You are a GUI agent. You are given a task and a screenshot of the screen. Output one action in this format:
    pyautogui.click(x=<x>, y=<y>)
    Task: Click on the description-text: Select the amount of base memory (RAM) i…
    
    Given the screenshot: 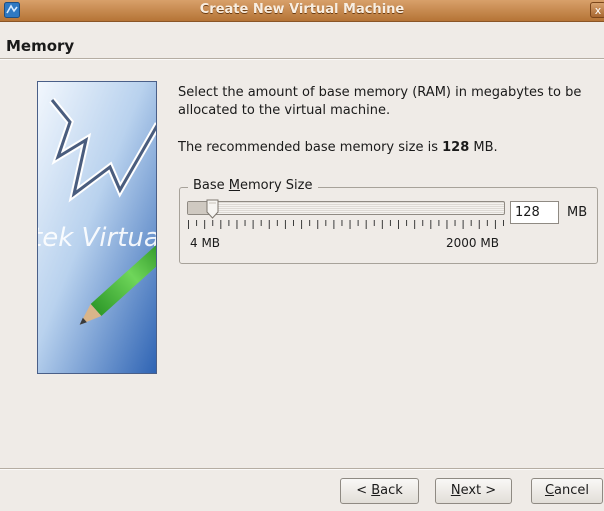 What is the action you would take?
    pyautogui.click(x=380, y=101)
    